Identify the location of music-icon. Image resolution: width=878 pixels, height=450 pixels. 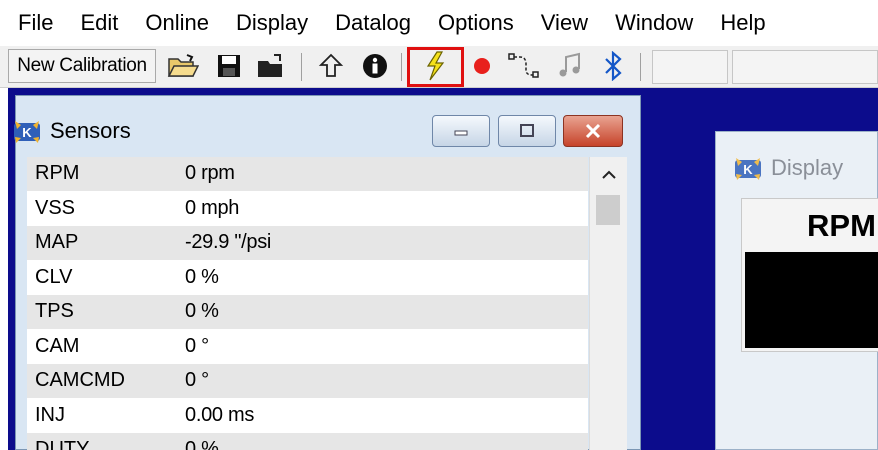
(570, 66).